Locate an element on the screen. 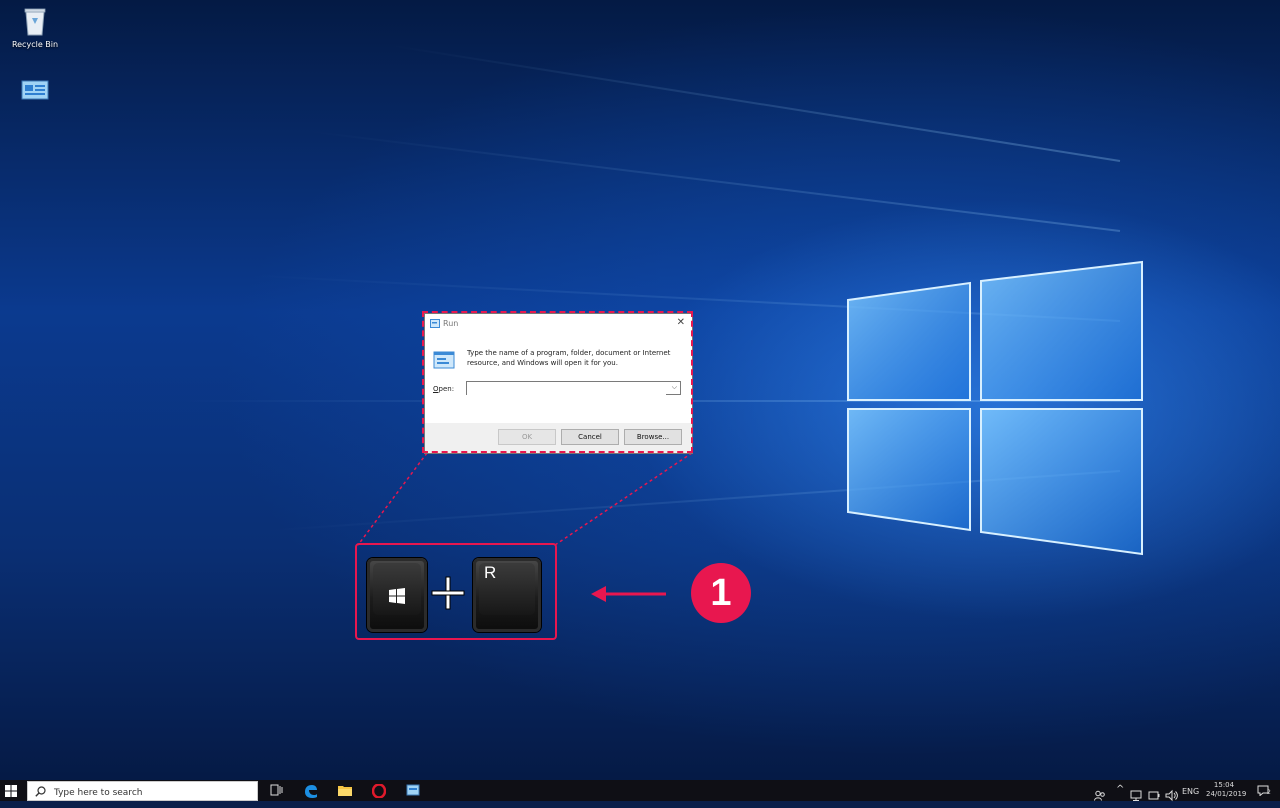 This screenshot has height=808, width=1280. notification-count: 2 is located at coordinates (1269, 792).